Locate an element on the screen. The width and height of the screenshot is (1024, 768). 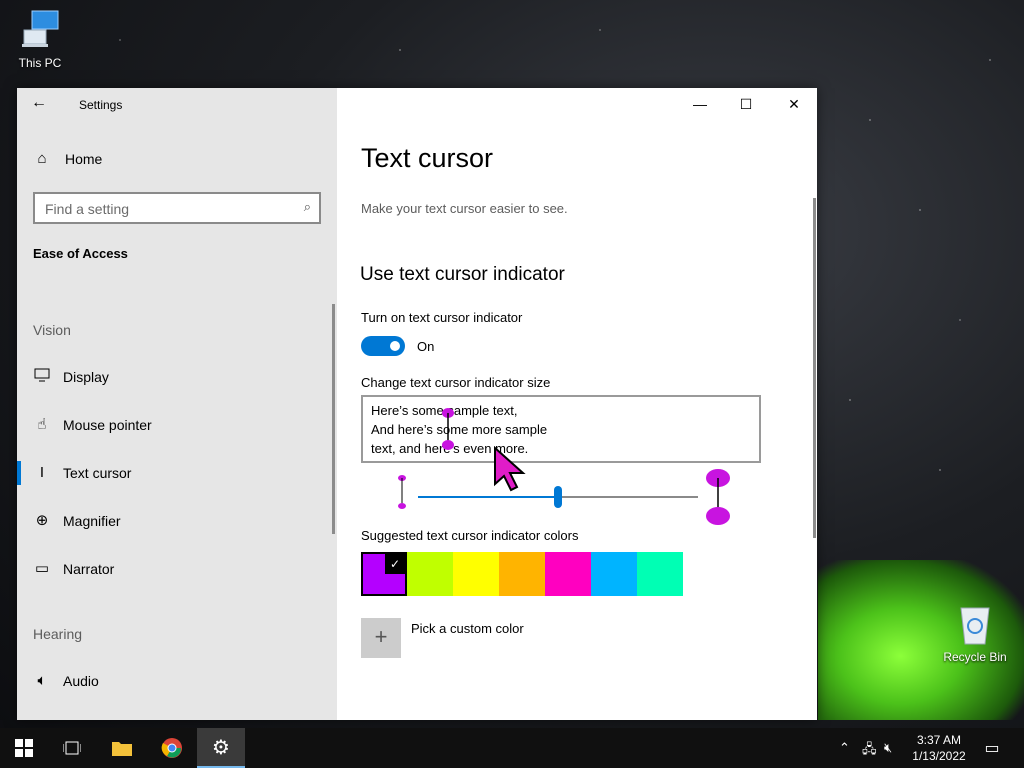
text-cursor-indicator-preview is located at coordinates (448, 429).